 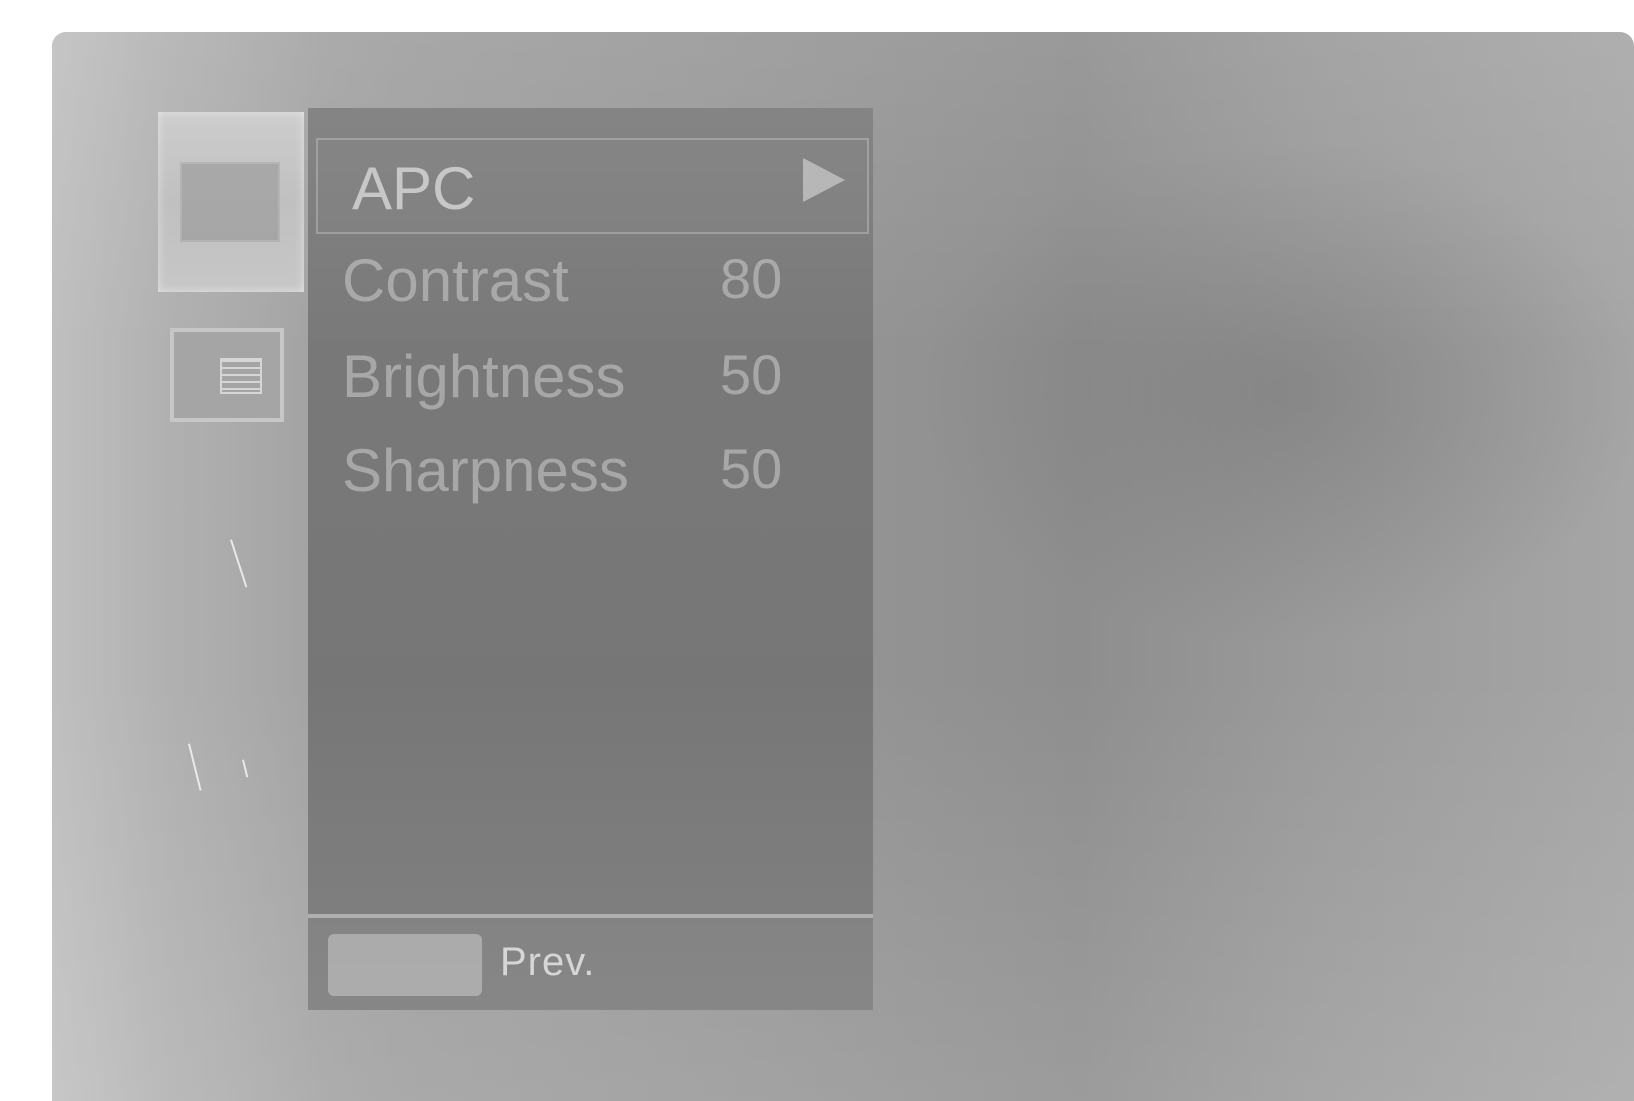 I want to click on menu-item-brightness: Brightness 50, so click(x=590, y=376).